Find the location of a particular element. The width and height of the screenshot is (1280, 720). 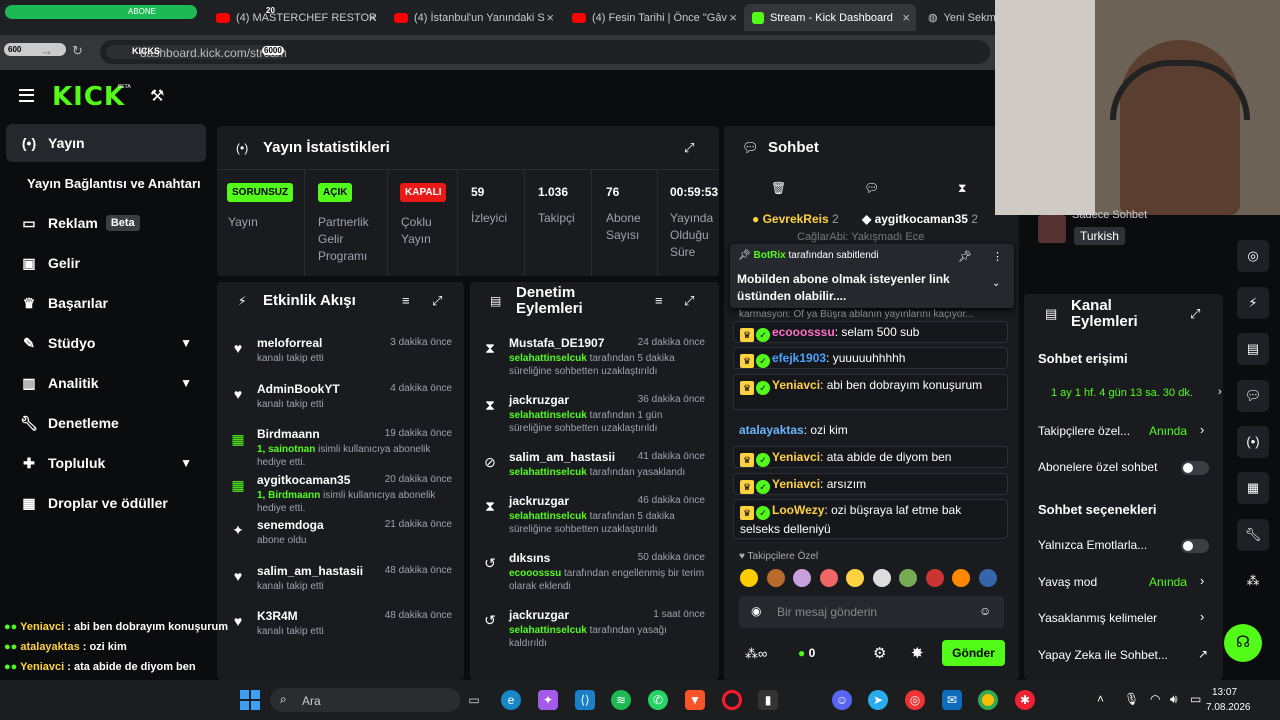

sidebar-item-gelir: ▣ Gelir is located at coordinates (106, 263).